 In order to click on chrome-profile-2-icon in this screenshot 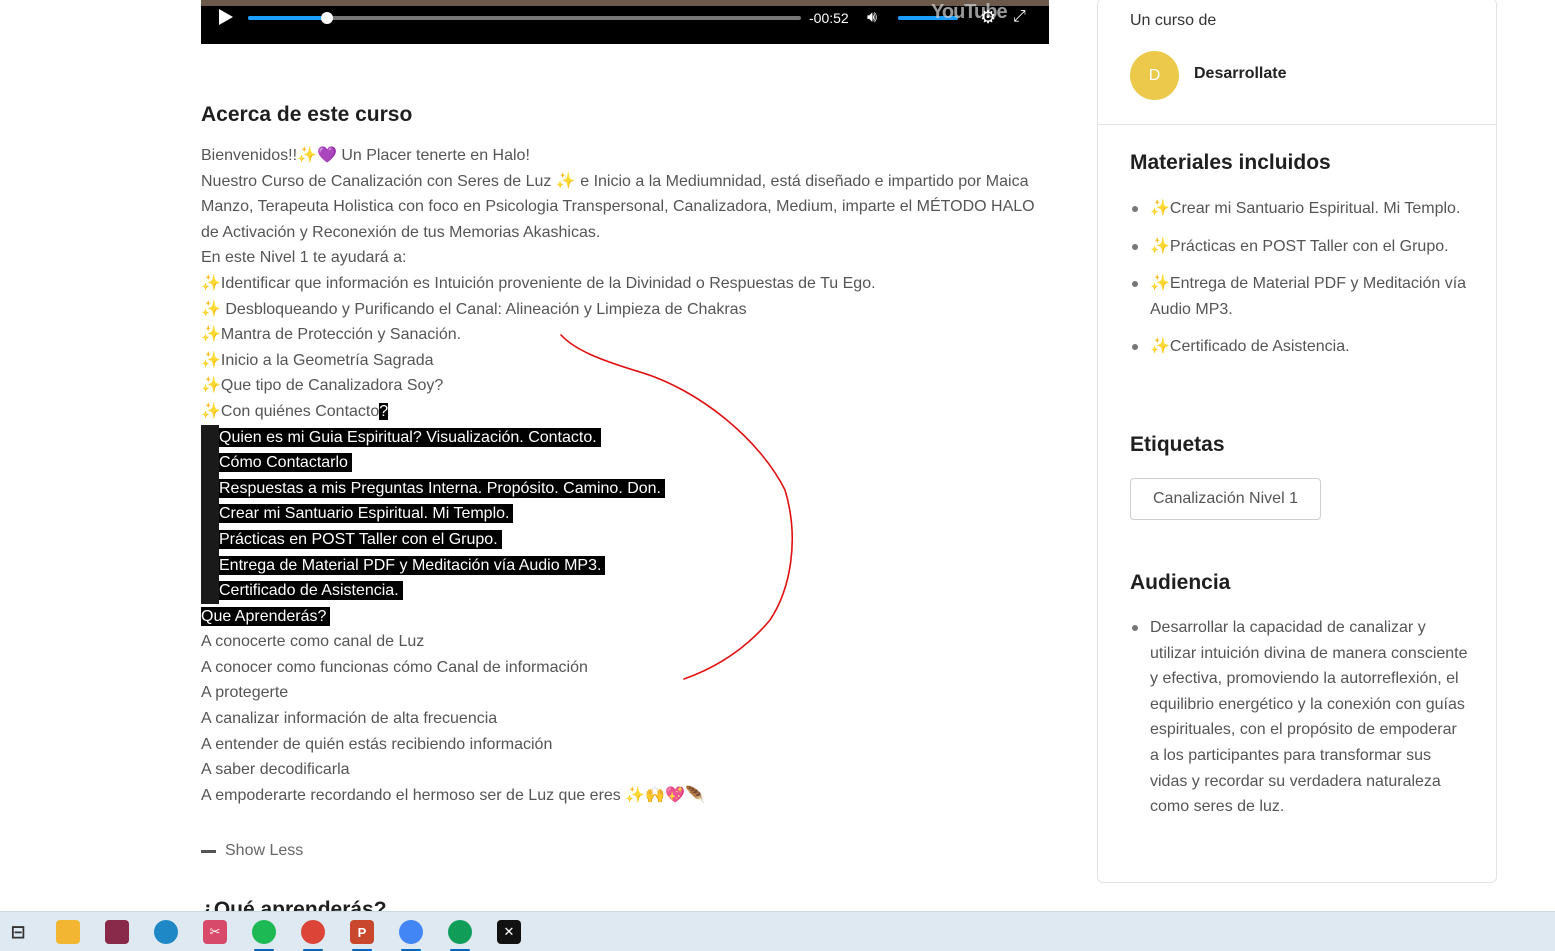, I will do `click(460, 932)`.